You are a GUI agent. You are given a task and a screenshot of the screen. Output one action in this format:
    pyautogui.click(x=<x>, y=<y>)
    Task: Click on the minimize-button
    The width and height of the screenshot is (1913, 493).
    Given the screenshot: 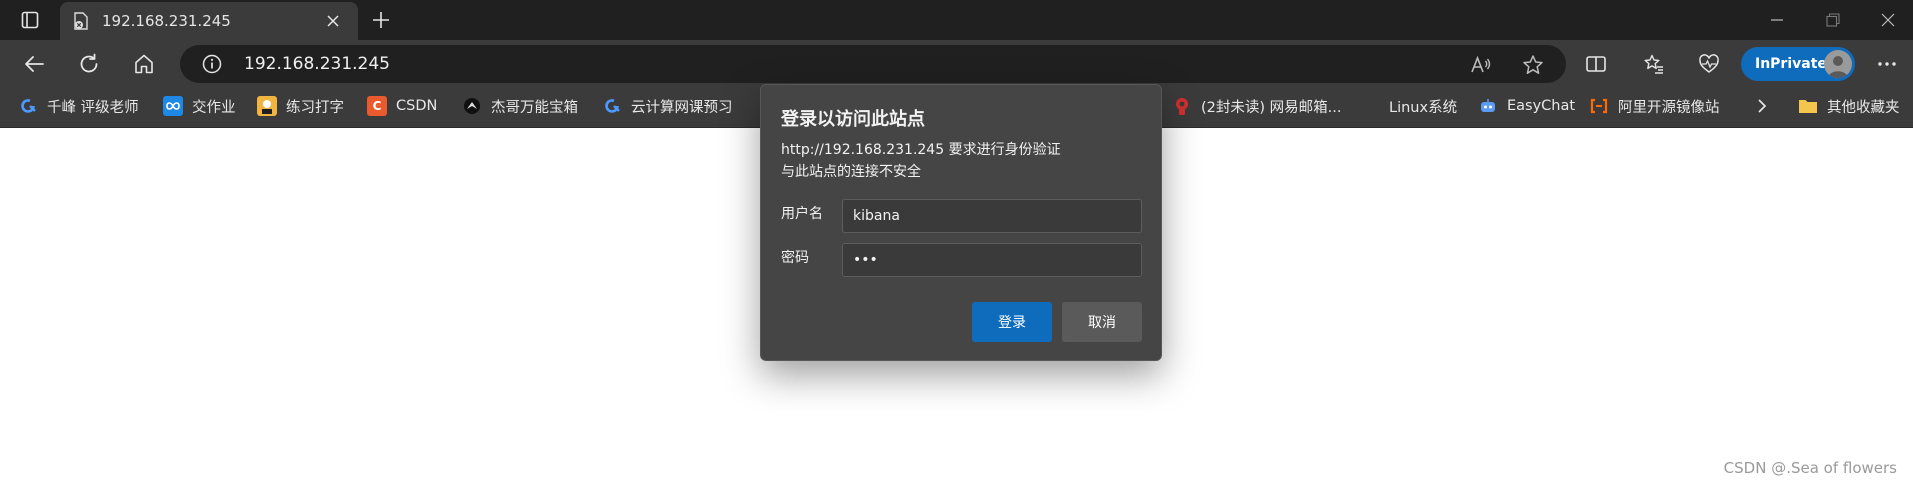 What is the action you would take?
    pyautogui.click(x=1777, y=20)
    